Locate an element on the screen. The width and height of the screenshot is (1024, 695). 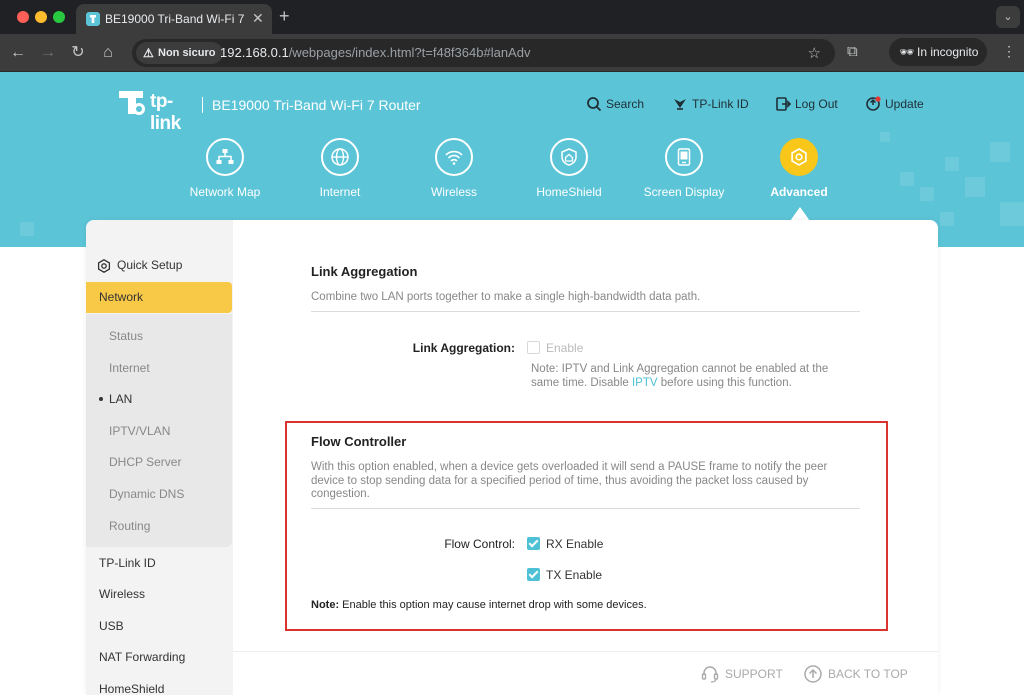
sidebar-item-tplink-id: TP-Link ID is located at coordinates (159, 563).